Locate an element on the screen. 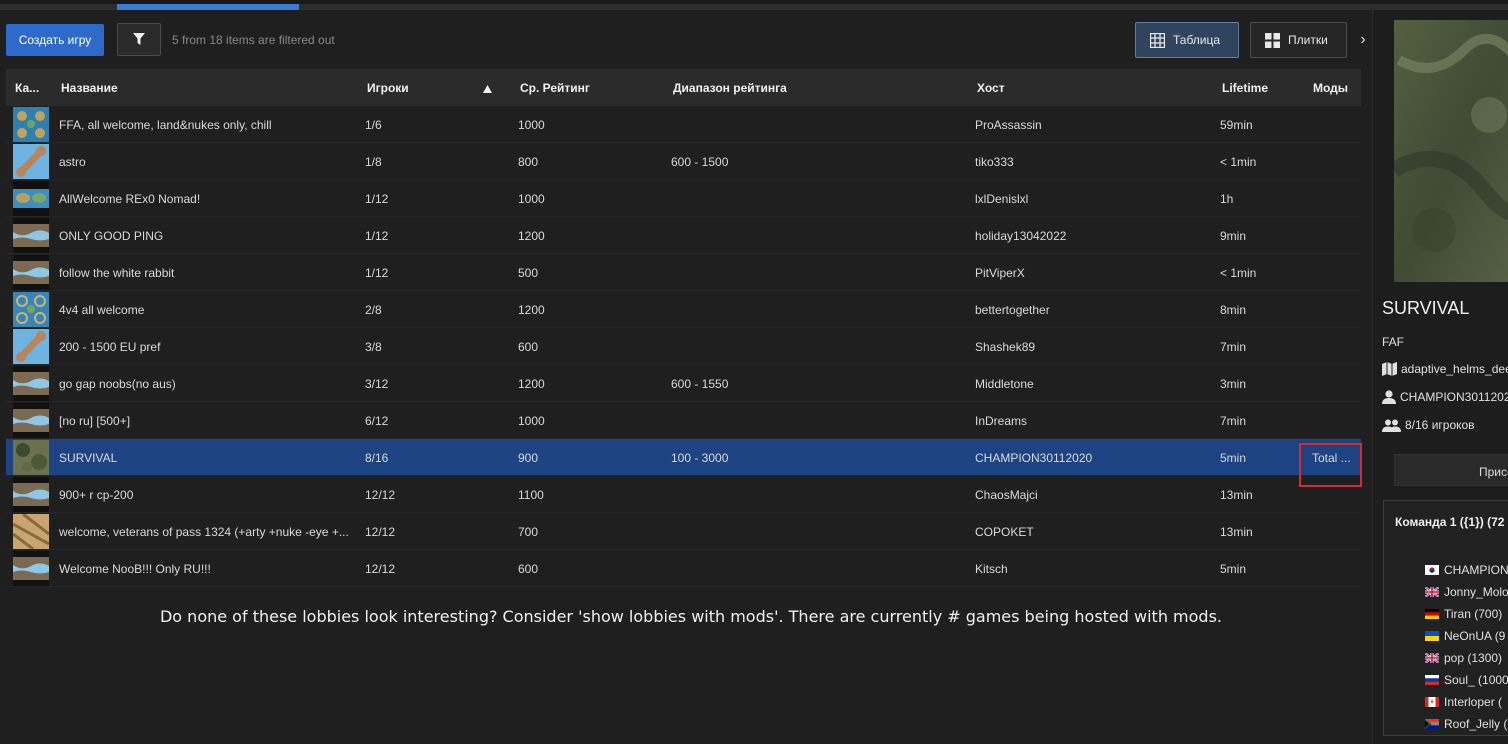 This screenshot has height=744, width=1508. cell-host: InDreams is located at coordinates (1001, 421).